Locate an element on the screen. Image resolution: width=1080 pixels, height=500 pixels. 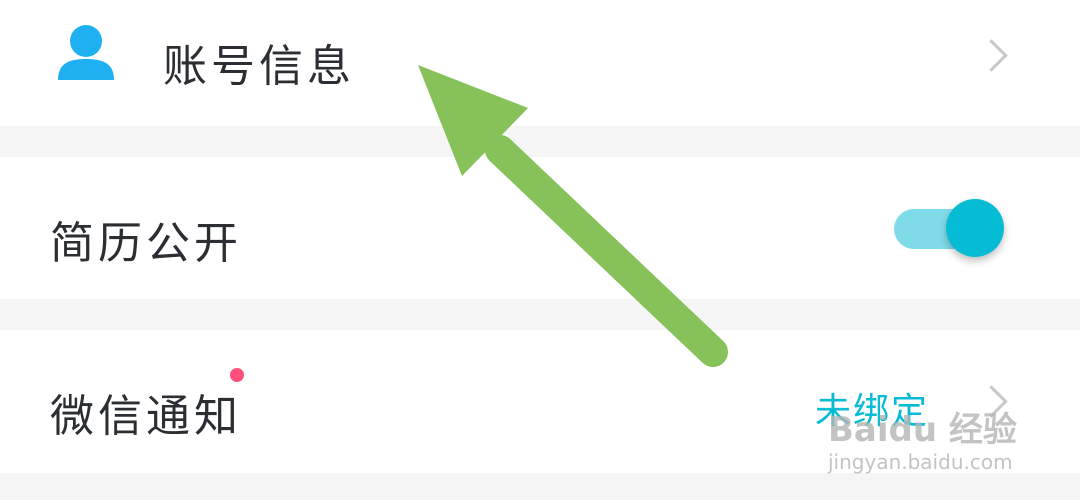
user-icon is located at coordinates (86, 52).